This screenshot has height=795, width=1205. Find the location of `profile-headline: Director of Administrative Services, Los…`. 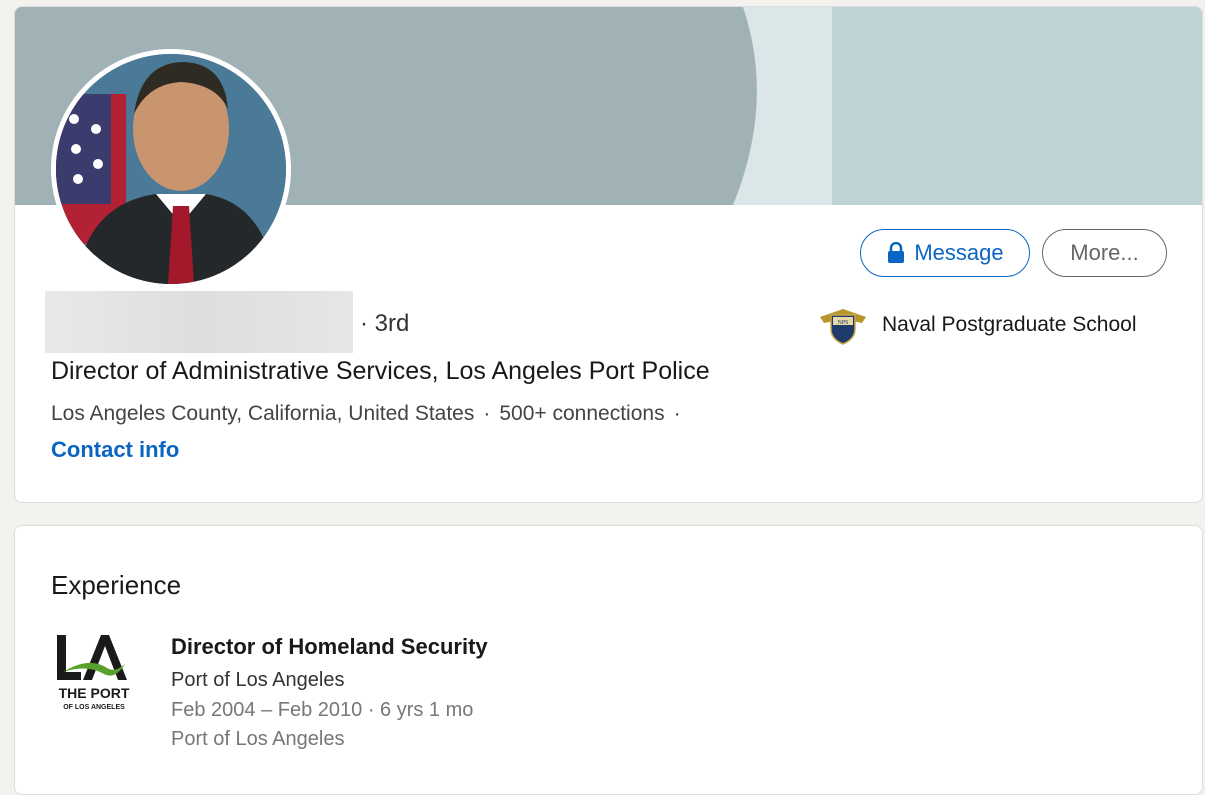

profile-headline: Director of Administrative Services, Los… is located at coordinates (380, 371).